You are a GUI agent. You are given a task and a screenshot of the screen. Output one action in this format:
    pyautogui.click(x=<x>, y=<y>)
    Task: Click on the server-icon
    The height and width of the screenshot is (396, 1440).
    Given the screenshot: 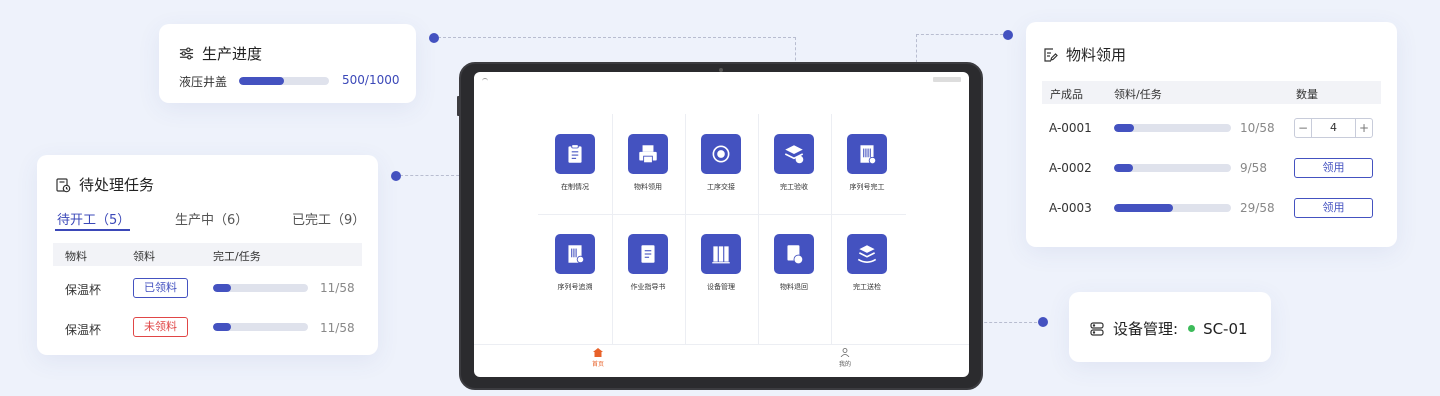 What is the action you would take?
    pyautogui.click(x=1097, y=328)
    